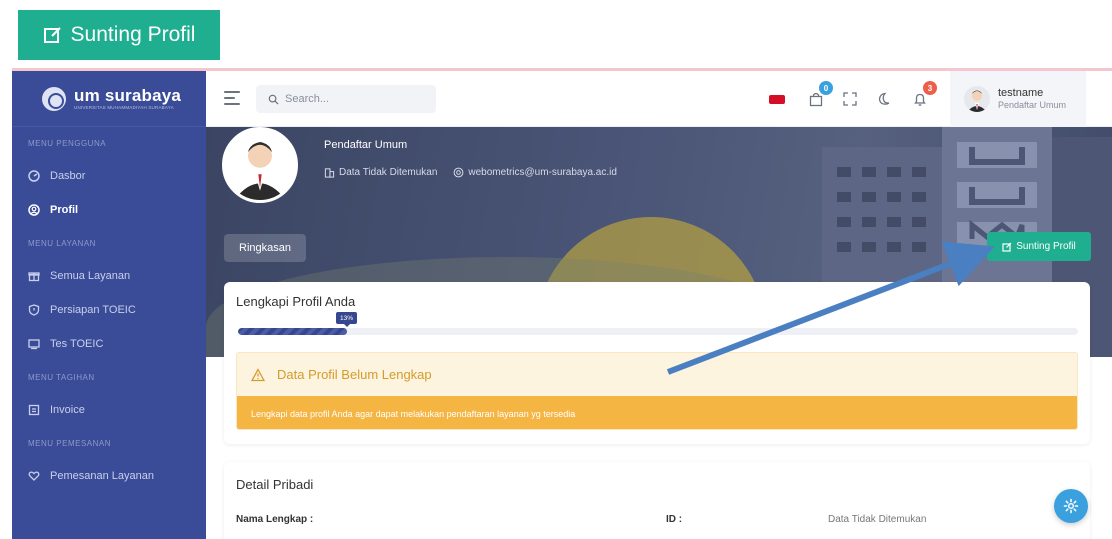 This screenshot has width=1112, height=539. Describe the element at coordinates (64, 210) in the screenshot. I see `sidebar-item-label: Profil` at that location.